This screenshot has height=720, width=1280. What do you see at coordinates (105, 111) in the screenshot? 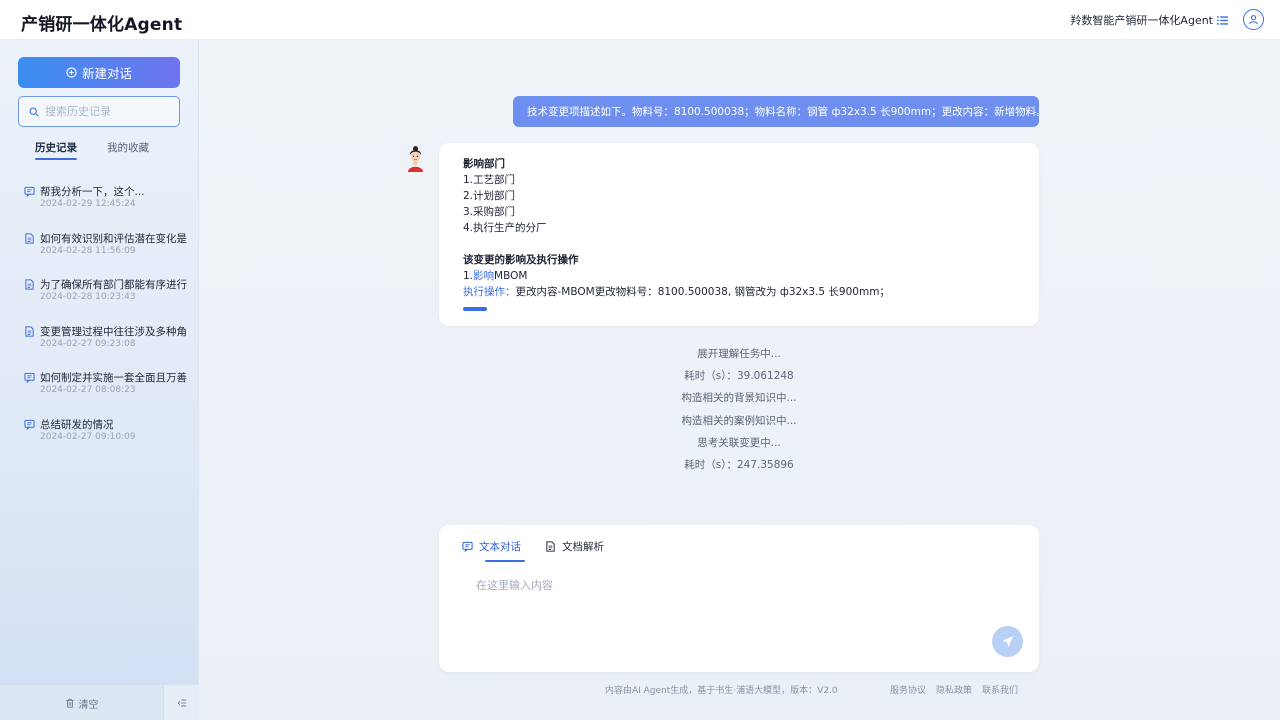
I see `search-input` at bounding box center [105, 111].